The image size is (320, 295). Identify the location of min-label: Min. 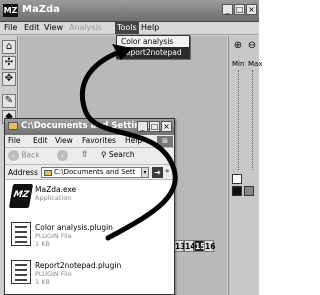
(238, 64).